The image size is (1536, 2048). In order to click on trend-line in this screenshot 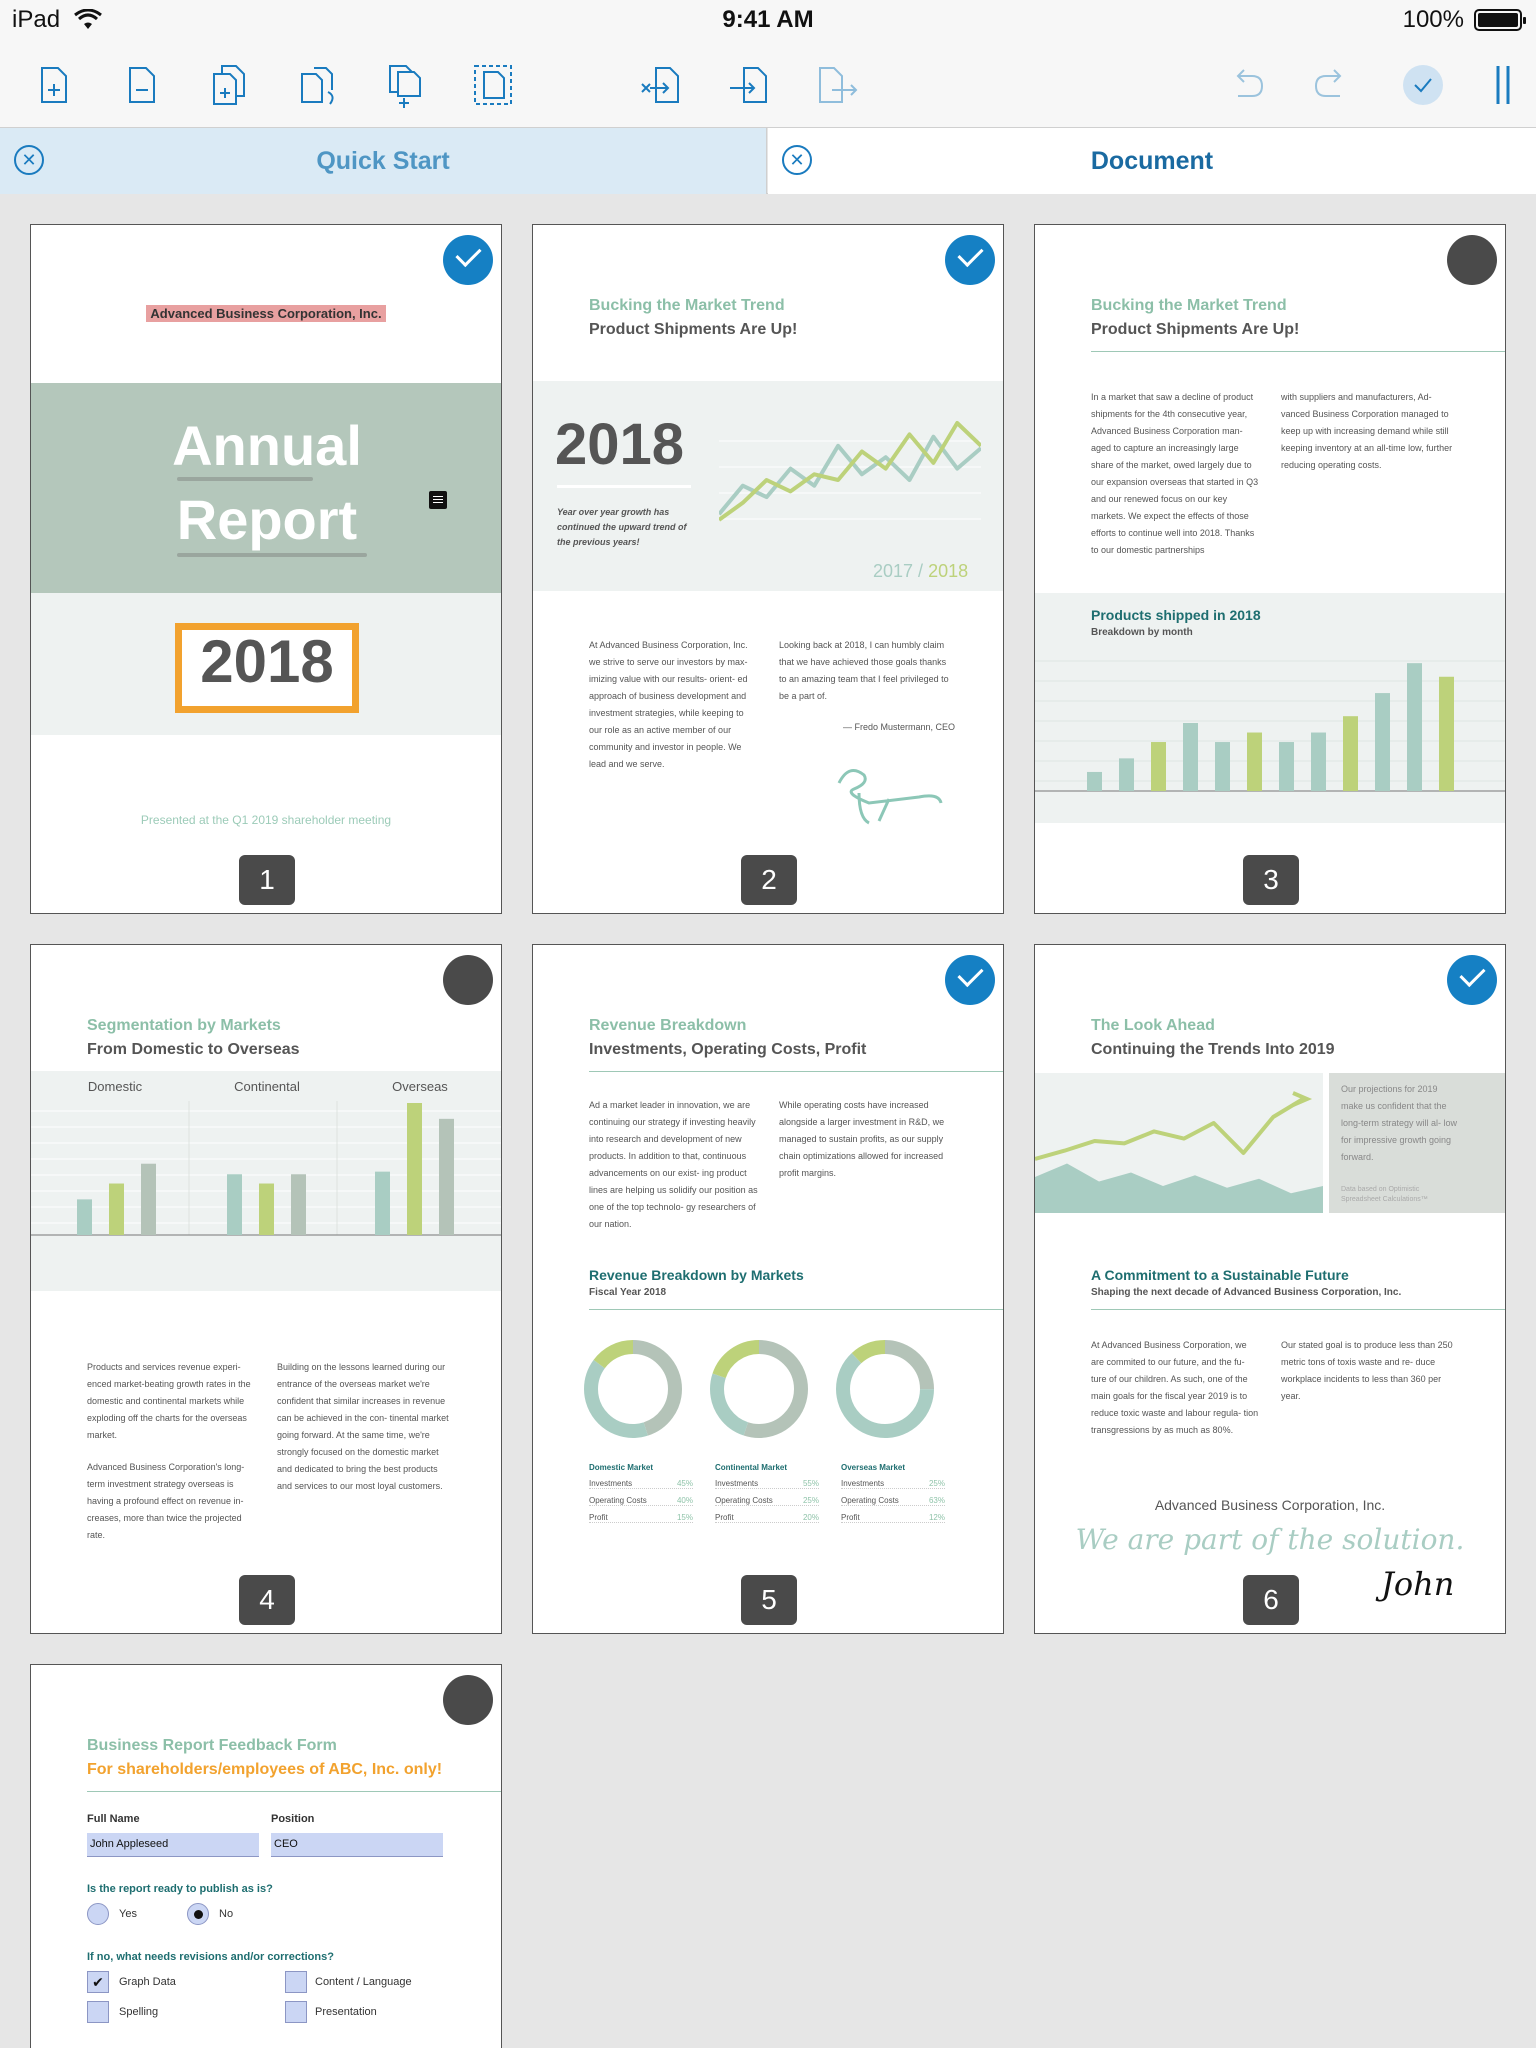, I will do `click(1170, 1129)`.